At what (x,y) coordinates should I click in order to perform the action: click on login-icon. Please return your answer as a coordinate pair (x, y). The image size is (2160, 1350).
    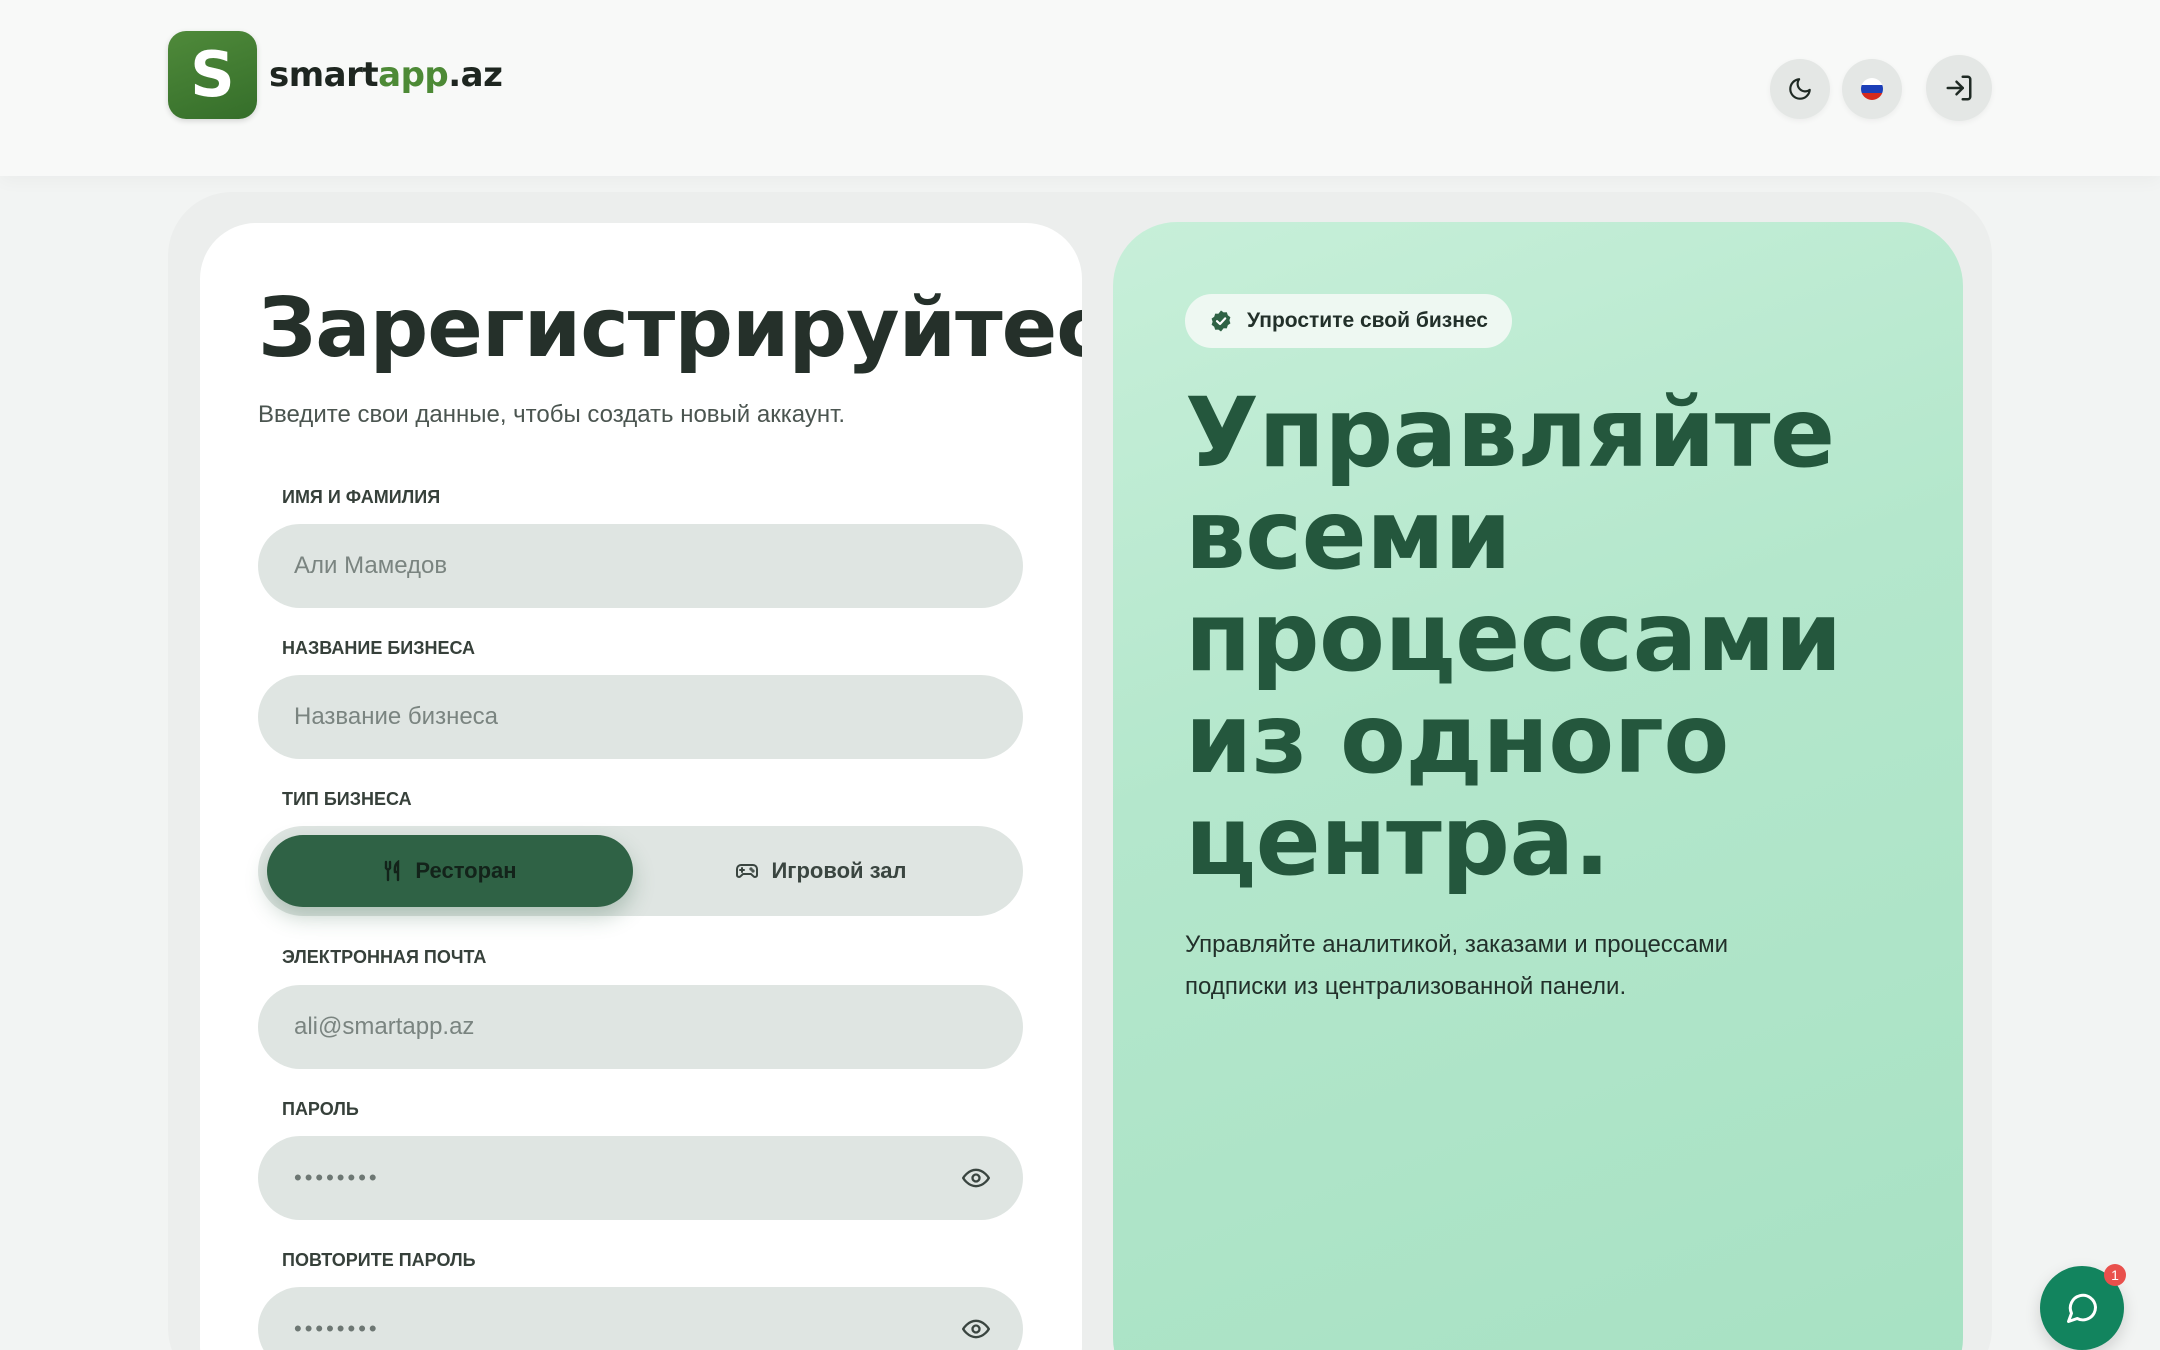
    Looking at the image, I should click on (1959, 88).